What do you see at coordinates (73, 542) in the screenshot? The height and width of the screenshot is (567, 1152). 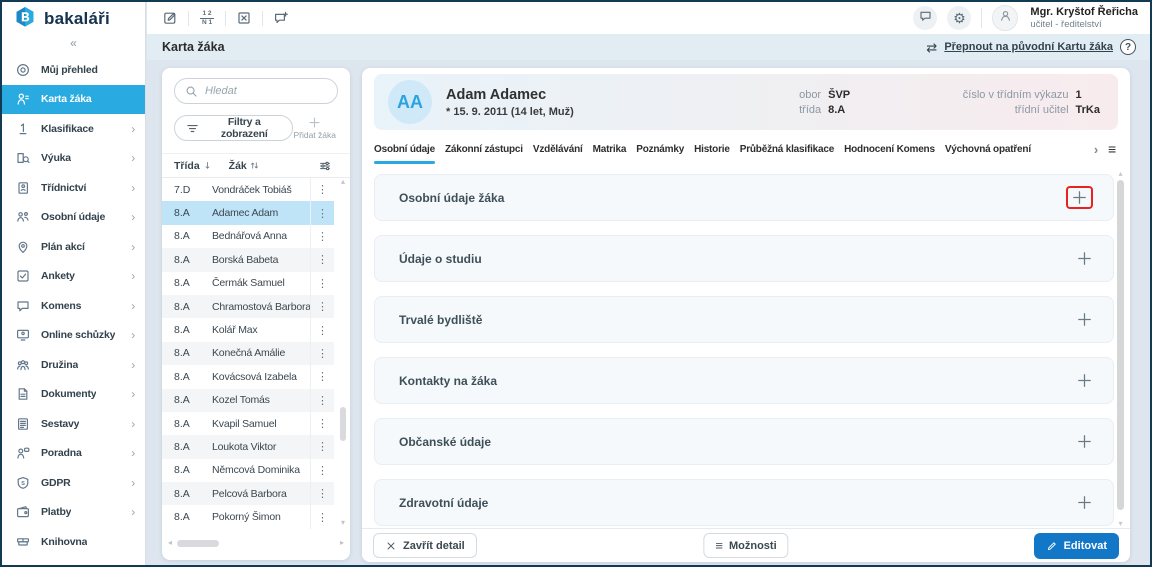 I see `sidebar-item-knihovna: Knihovna` at bounding box center [73, 542].